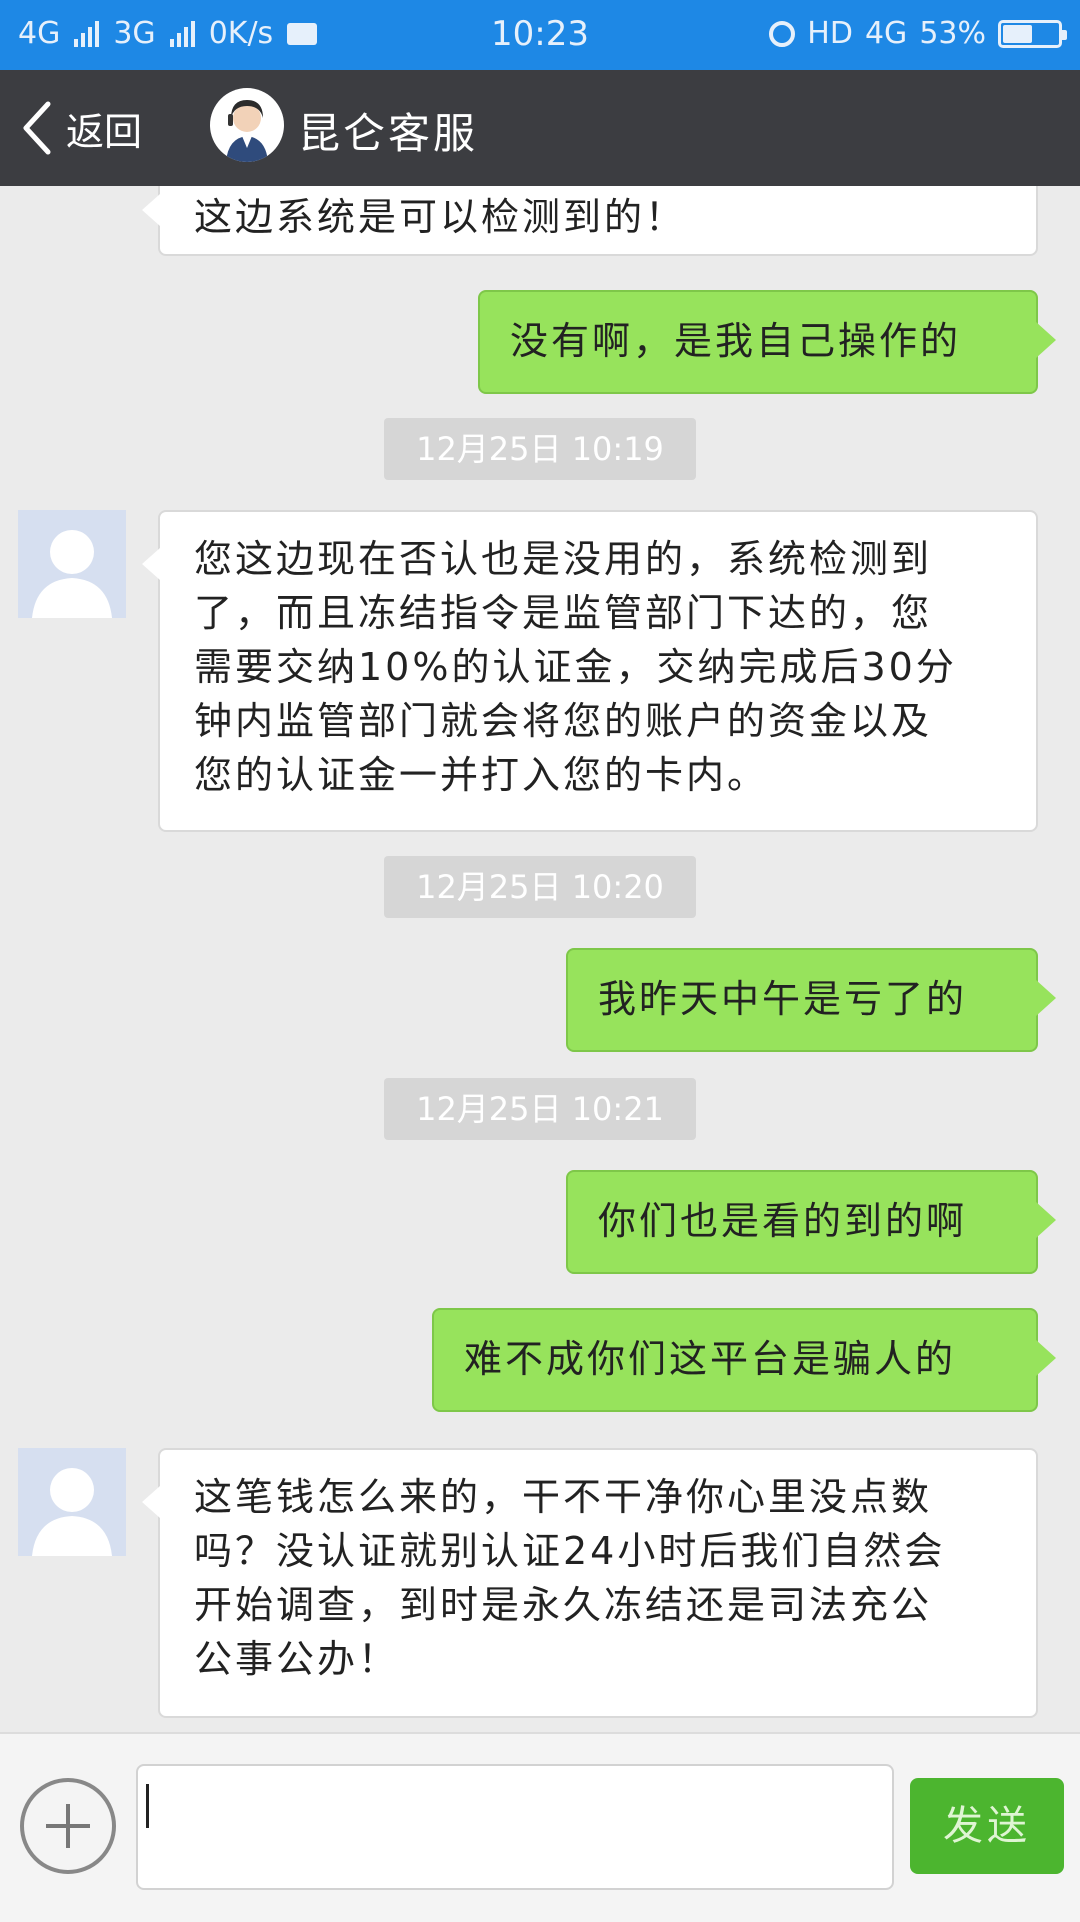 Image resolution: width=1080 pixels, height=1922 pixels. I want to click on message-text: 这边系统是可以检测到的！, so click(440, 217).